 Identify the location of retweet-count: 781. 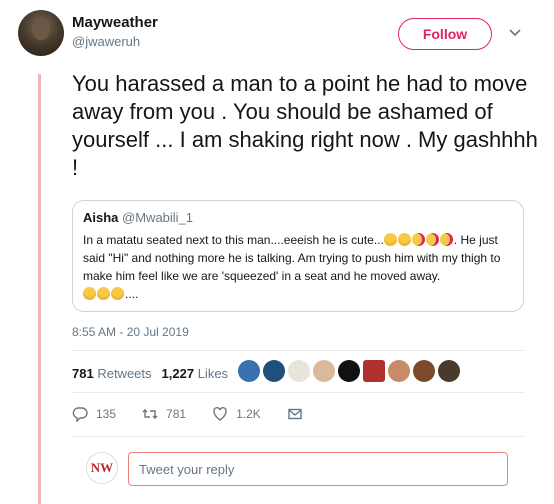
(83, 373).